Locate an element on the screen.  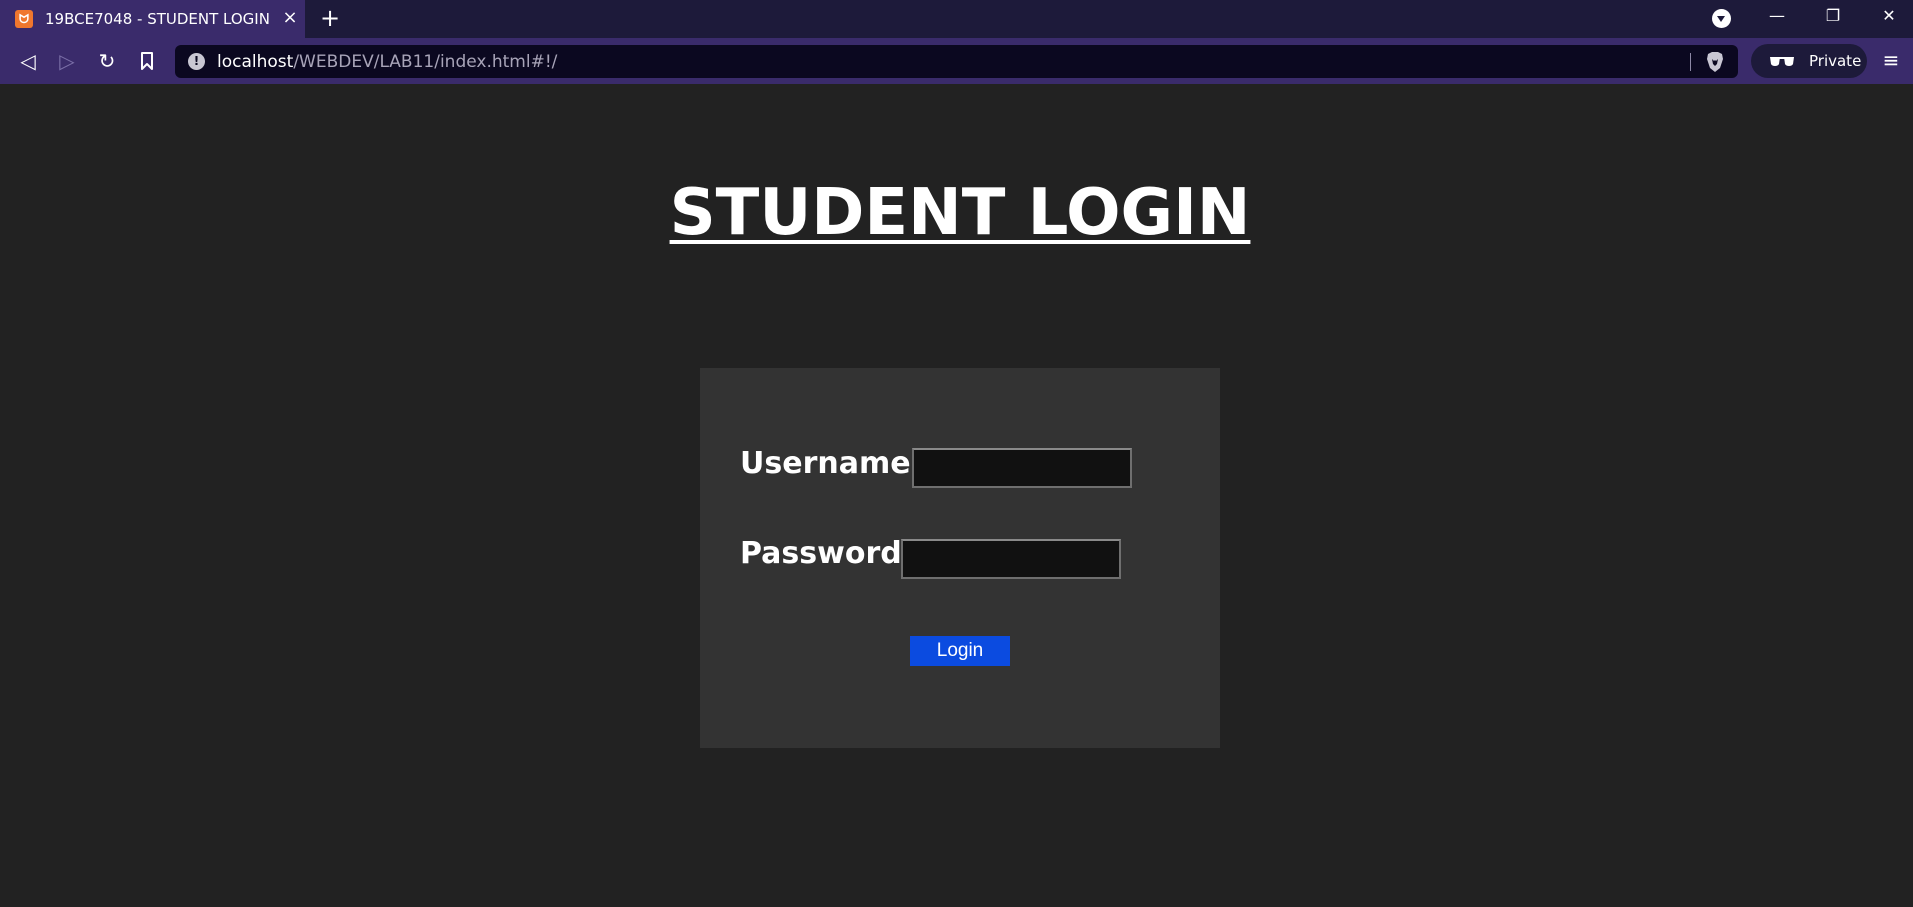
active-tab: ᗢ 19BCE7048 - STUDENT LOGIN × is located at coordinates (152, 19).